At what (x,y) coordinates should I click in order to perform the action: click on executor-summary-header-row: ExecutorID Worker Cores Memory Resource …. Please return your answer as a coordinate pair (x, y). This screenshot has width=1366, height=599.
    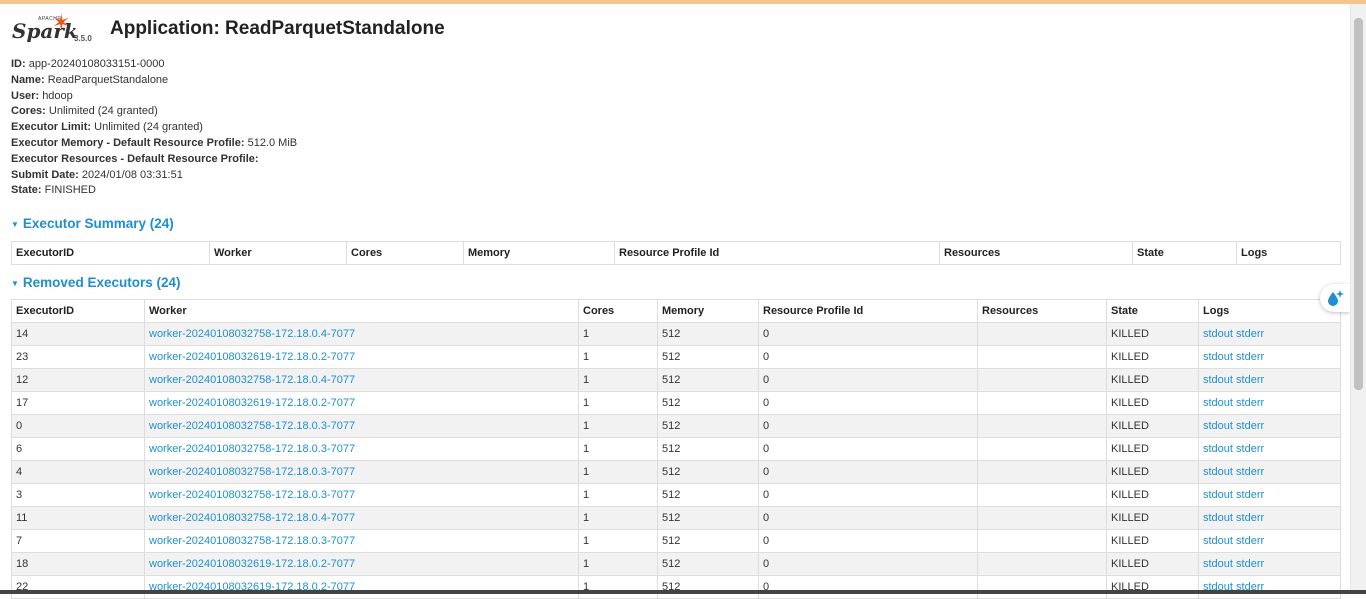
    Looking at the image, I should click on (676, 253).